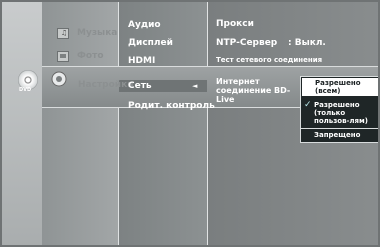 The image size is (380, 247). Describe the element at coordinates (307, 43) in the screenshot. I see `network-item-ntp-value: : Выкл.` at that location.